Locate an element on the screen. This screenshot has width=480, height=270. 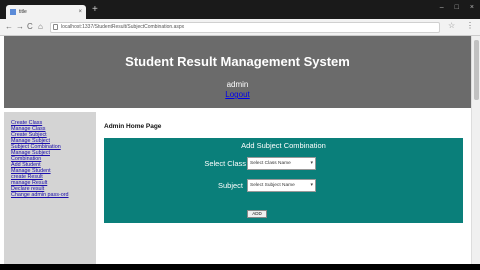
class-select: Select Class Name ▾ is located at coordinates (281, 163).